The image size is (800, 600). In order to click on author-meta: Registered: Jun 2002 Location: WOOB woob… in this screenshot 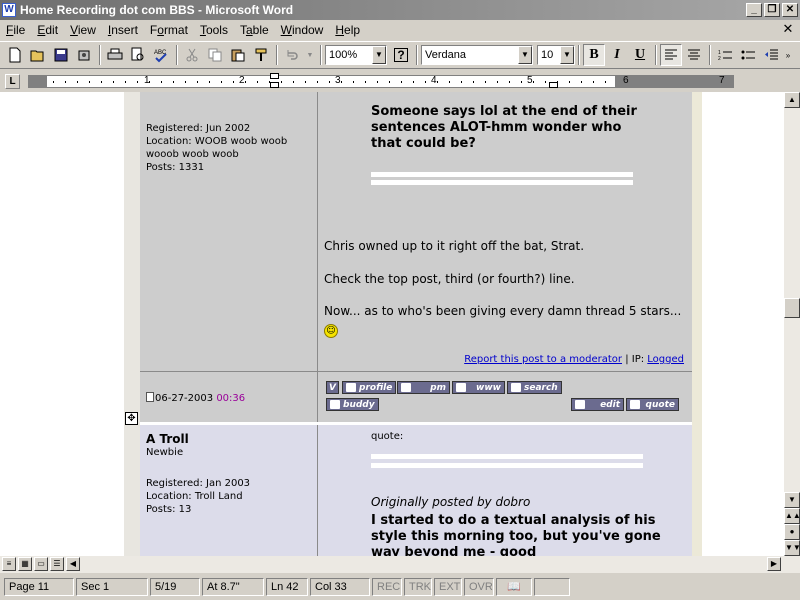, I will do `click(231, 148)`.